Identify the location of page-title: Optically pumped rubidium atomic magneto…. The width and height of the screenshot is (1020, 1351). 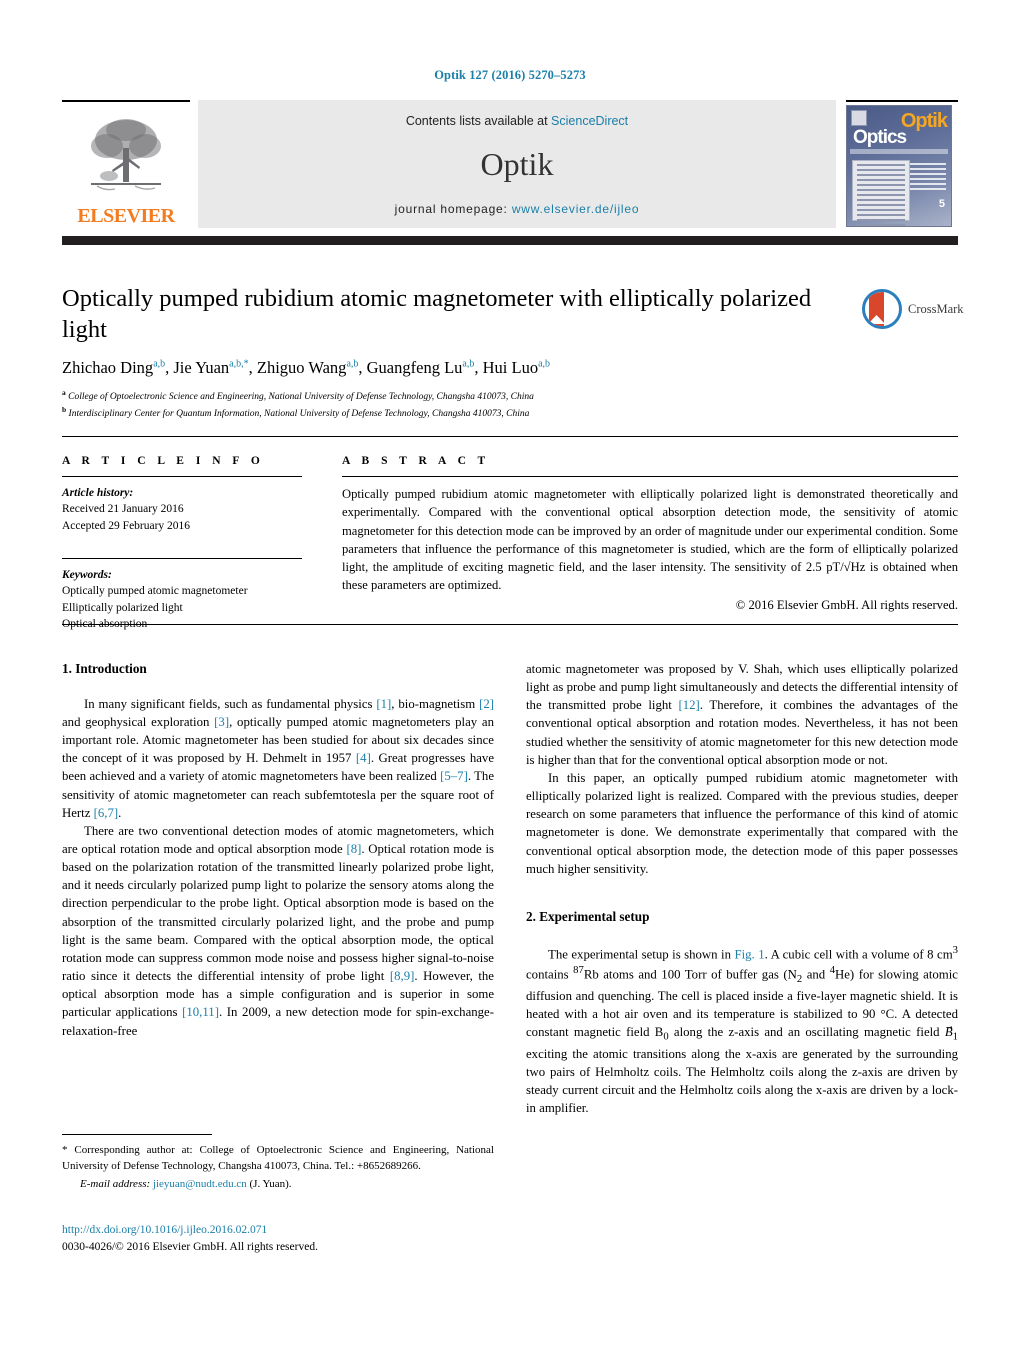
(437, 314).